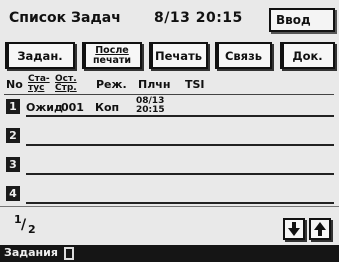 The image size is (339, 262). Describe the element at coordinates (111, 84) in the screenshot. I see `column-mode: Реж.` at that location.